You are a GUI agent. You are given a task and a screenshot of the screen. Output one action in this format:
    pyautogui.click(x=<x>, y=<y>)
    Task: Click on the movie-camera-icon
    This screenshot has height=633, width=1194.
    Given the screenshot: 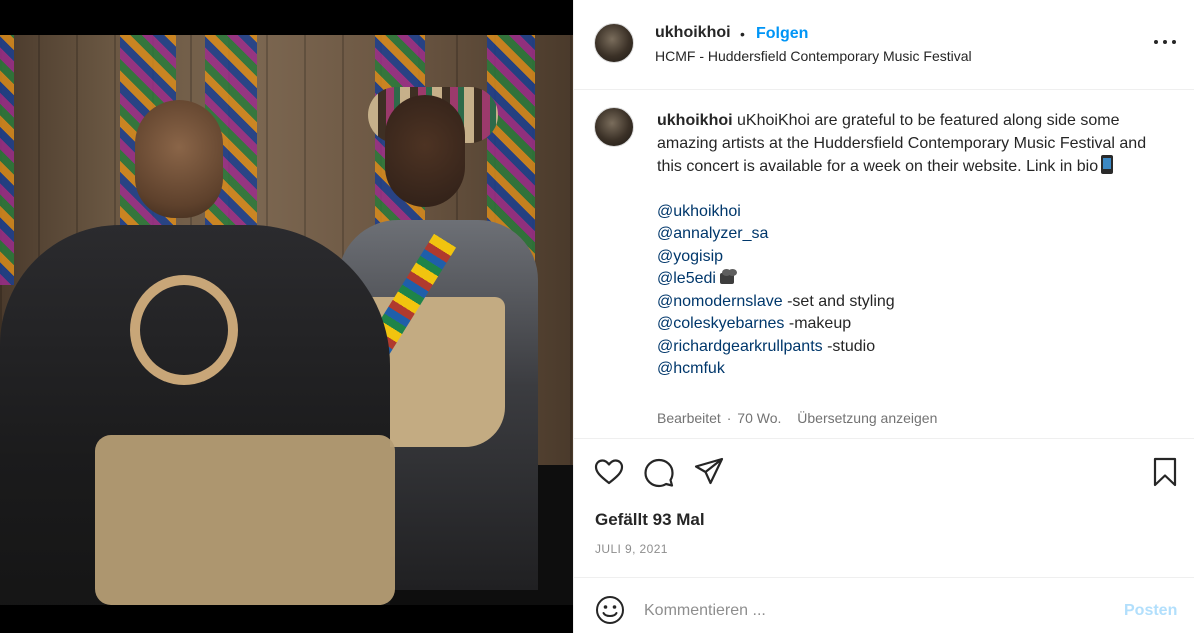 What is the action you would take?
    pyautogui.click(x=729, y=277)
    